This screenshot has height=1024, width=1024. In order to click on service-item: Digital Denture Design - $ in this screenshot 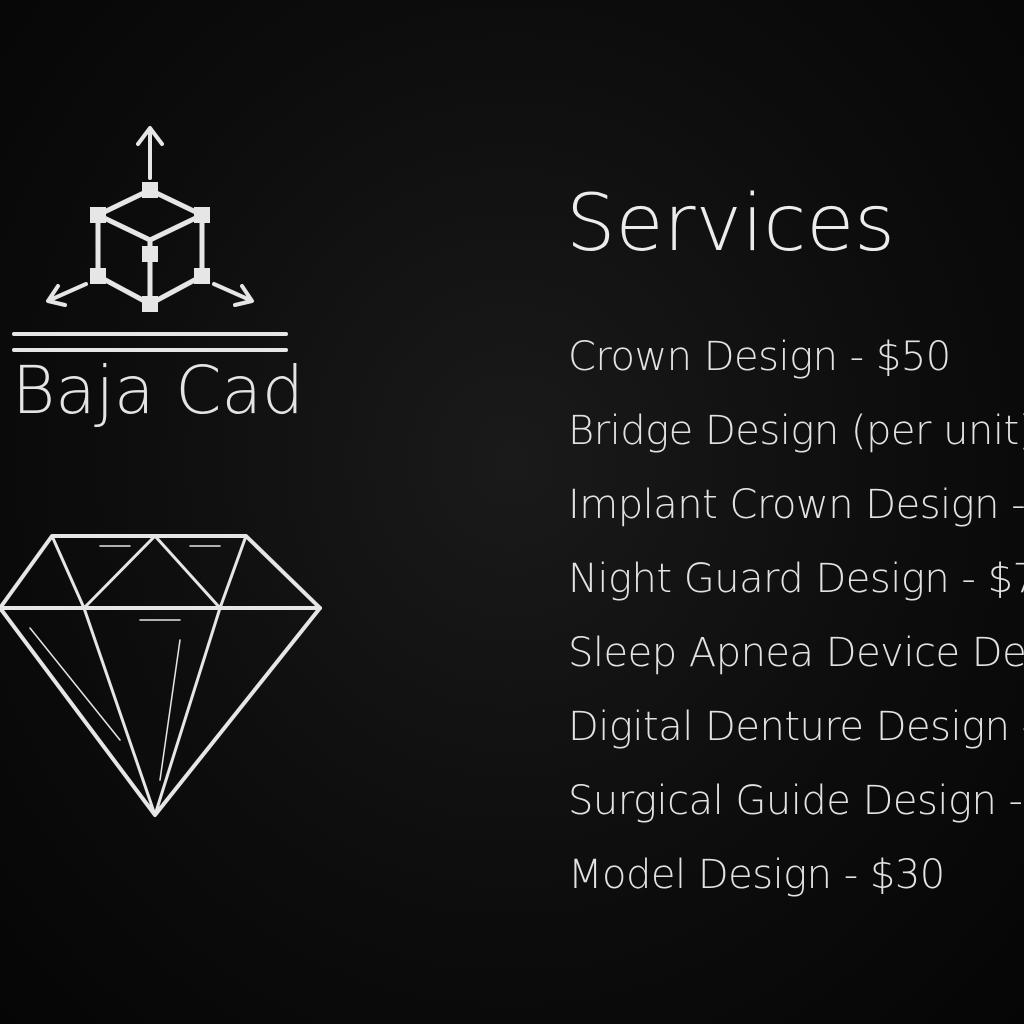, I will do `click(796, 727)`.